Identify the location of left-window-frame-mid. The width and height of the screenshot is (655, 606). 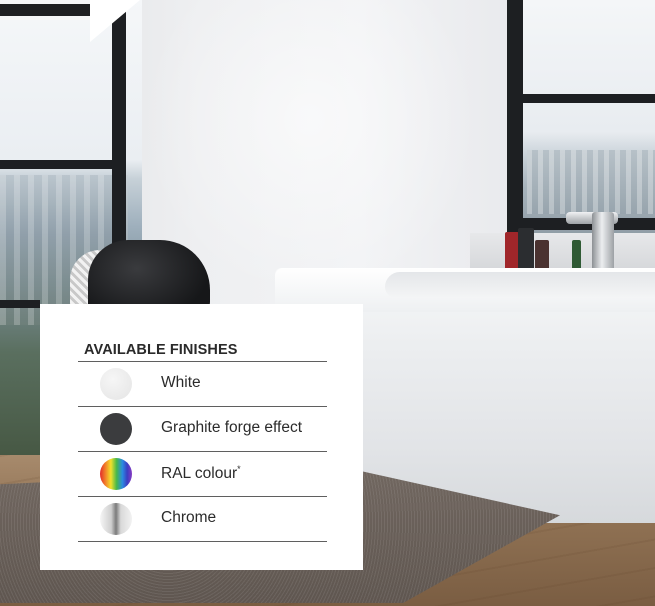
(60, 164).